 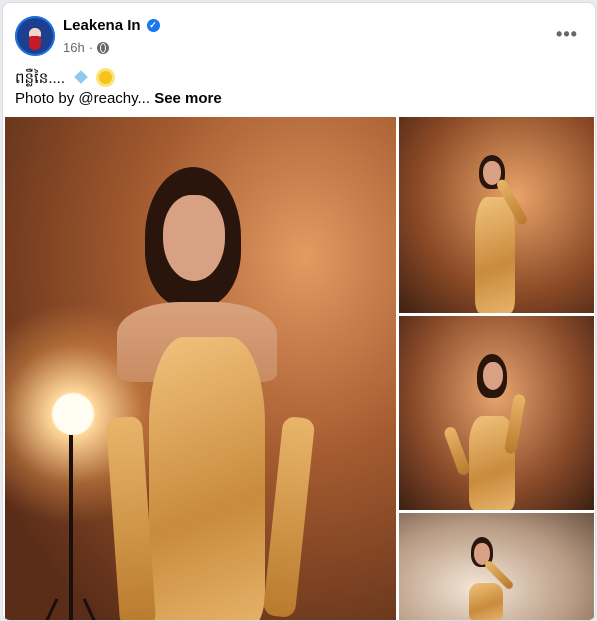 What do you see at coordinates (74, 47) in the screenshot?
I see `post-time: 16h` at bounding box center [74, 47].